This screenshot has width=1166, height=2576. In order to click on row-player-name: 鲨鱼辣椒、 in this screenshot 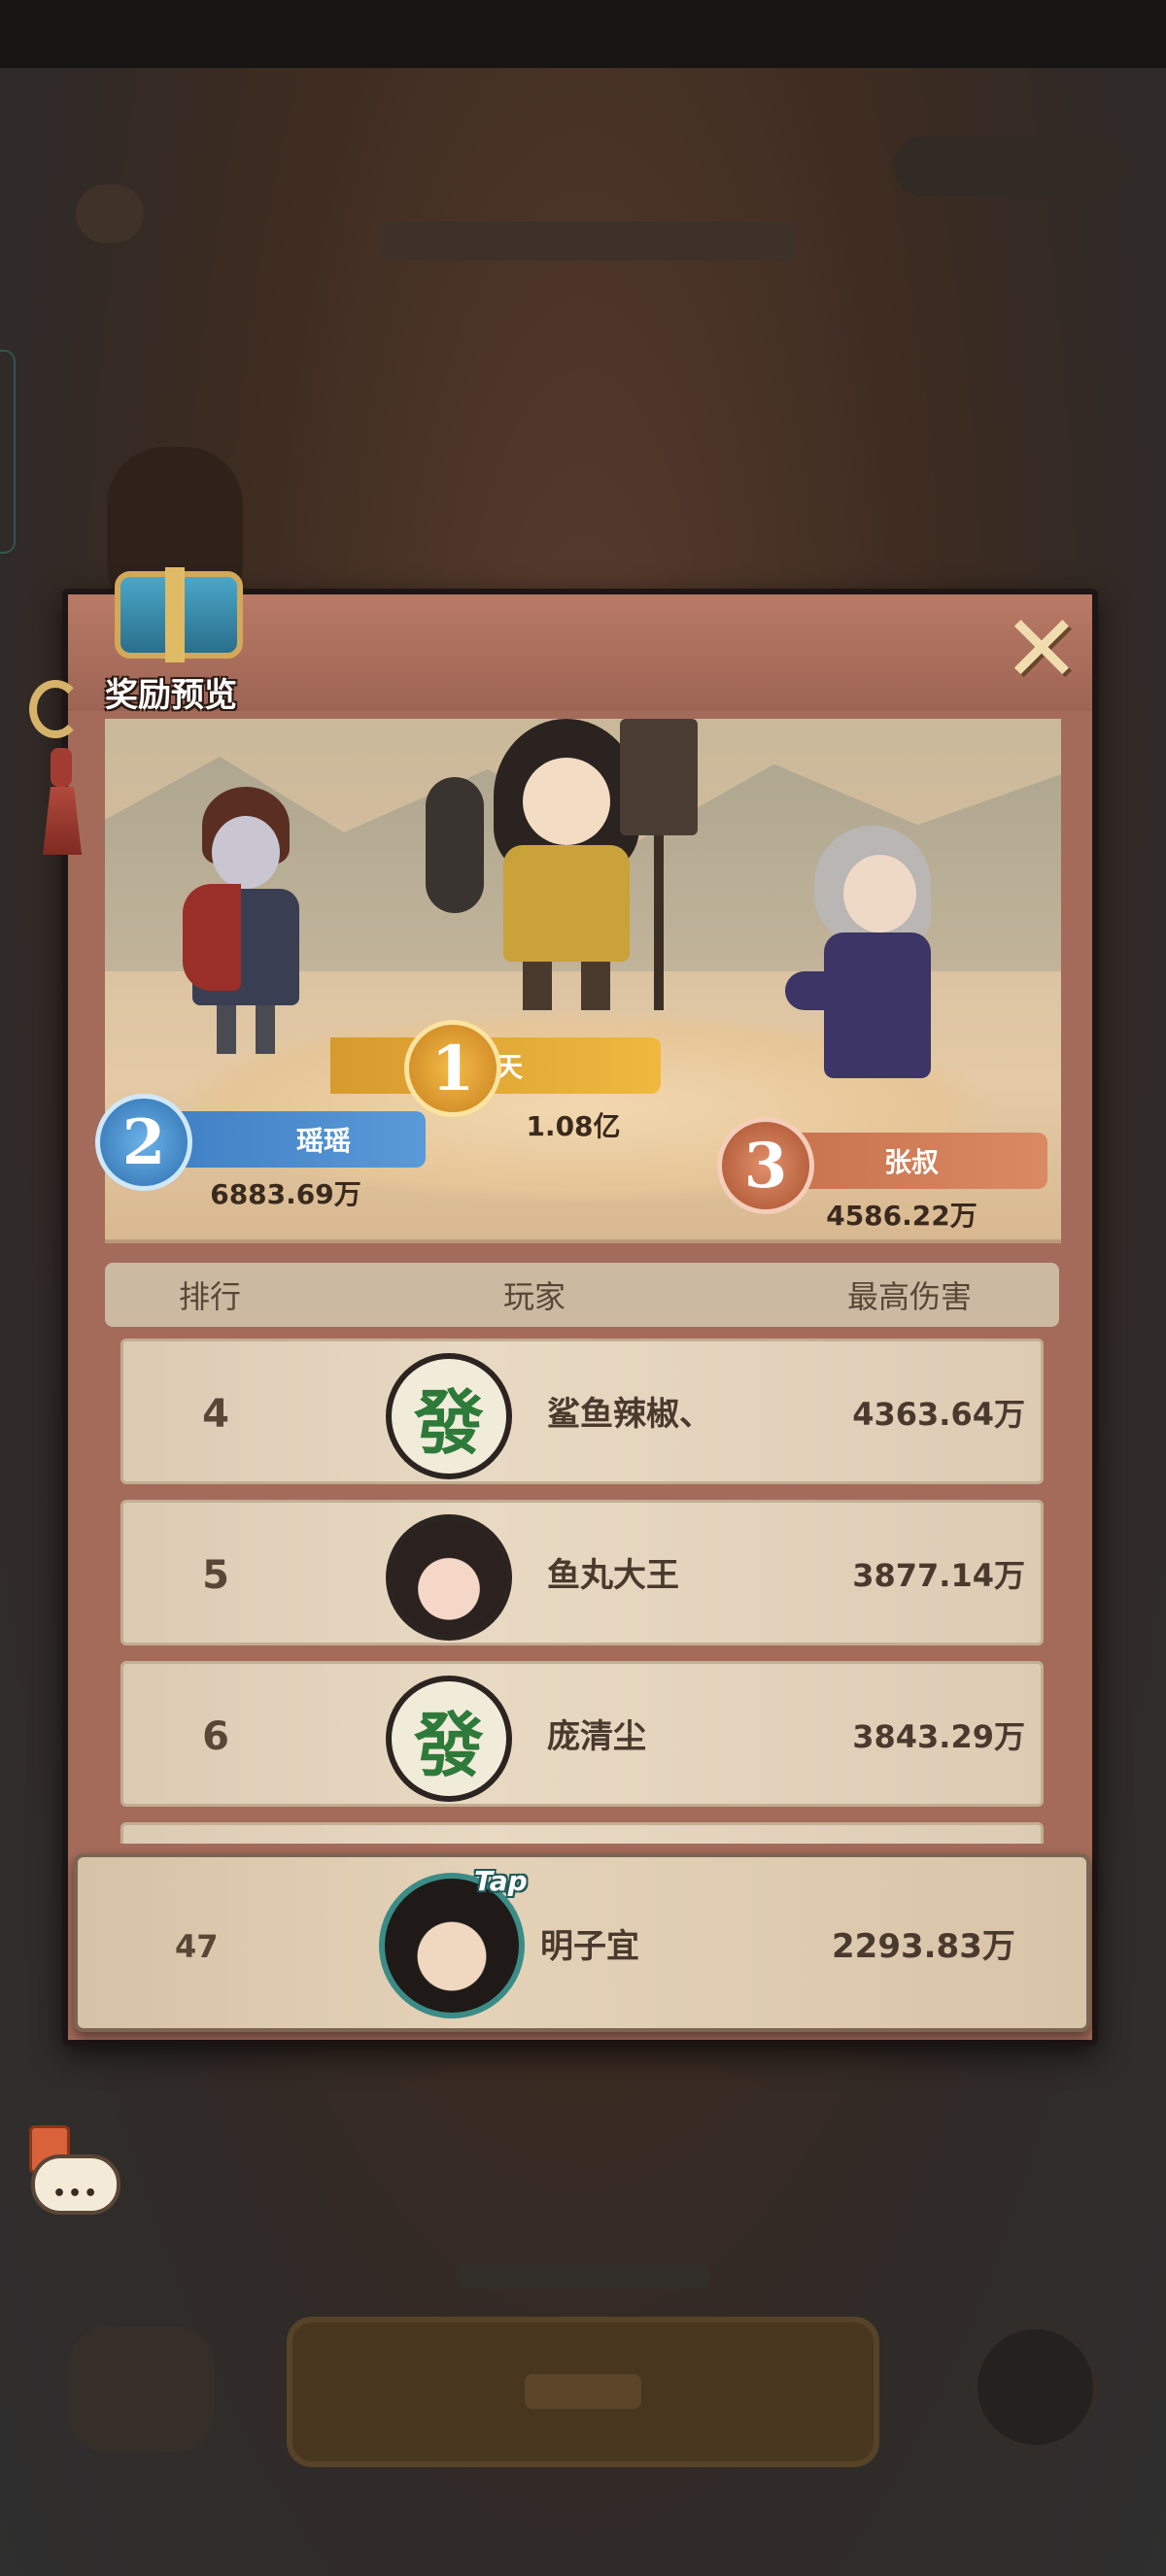, I will do `click(629, 1414)`.